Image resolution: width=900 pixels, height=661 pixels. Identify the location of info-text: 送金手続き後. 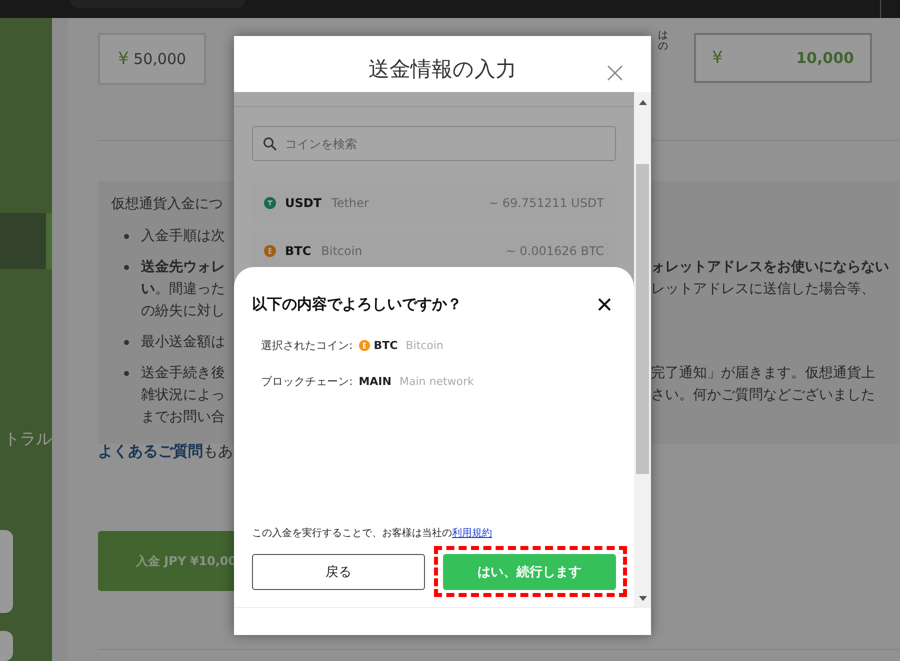
(183, 373).